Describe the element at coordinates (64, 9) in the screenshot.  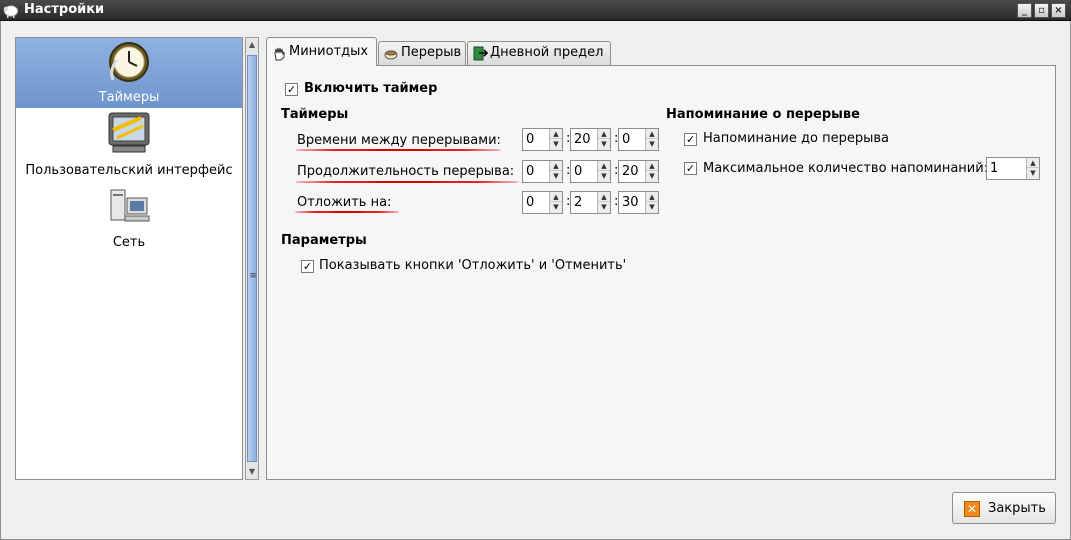
I see `window-title: Настройки` at that location.